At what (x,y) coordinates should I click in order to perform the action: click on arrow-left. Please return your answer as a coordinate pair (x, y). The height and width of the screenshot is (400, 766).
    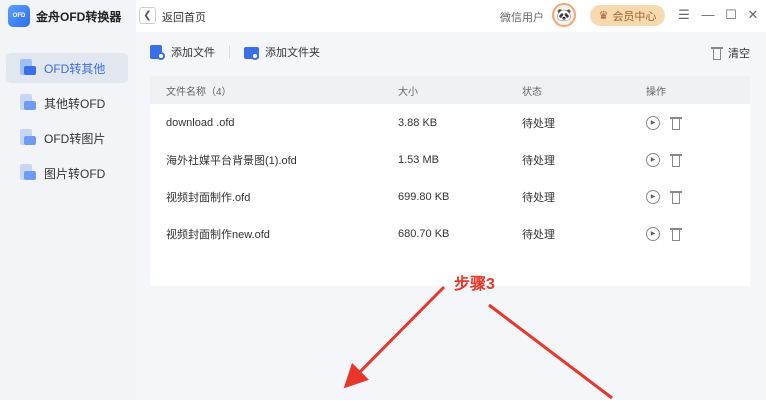
    Looking at the image, I should click on (394, 337).